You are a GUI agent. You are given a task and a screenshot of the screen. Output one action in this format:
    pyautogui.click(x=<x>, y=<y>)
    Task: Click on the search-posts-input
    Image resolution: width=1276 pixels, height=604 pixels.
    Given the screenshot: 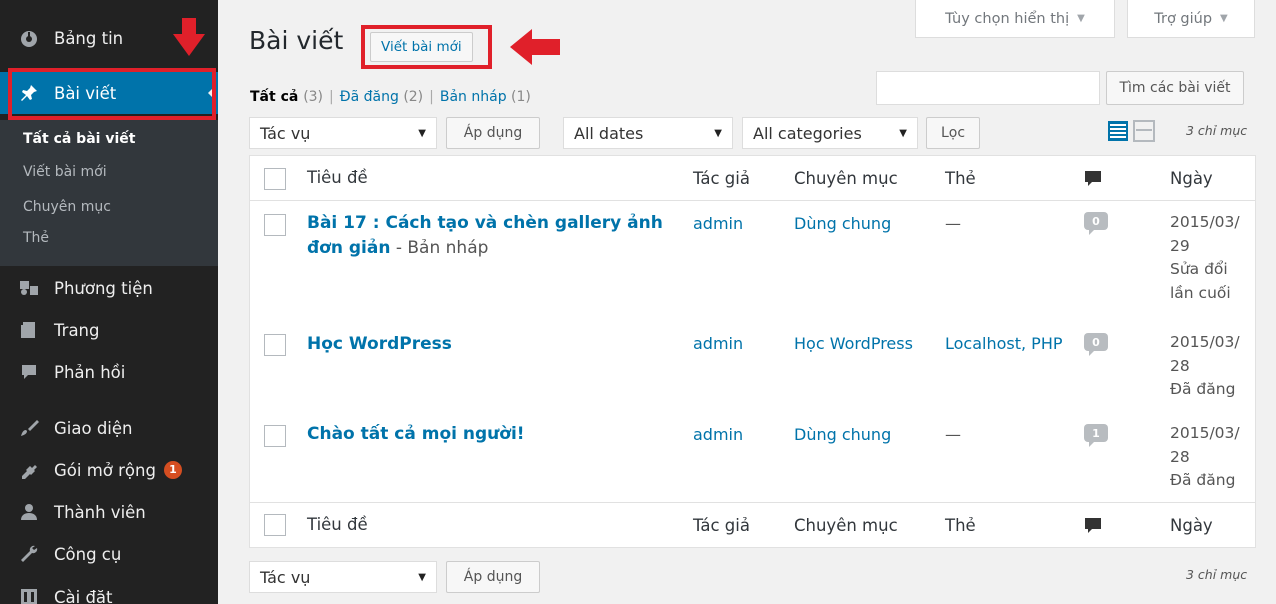 What is the action you would take?
    pyautogui.click(x=988, y=88)
    